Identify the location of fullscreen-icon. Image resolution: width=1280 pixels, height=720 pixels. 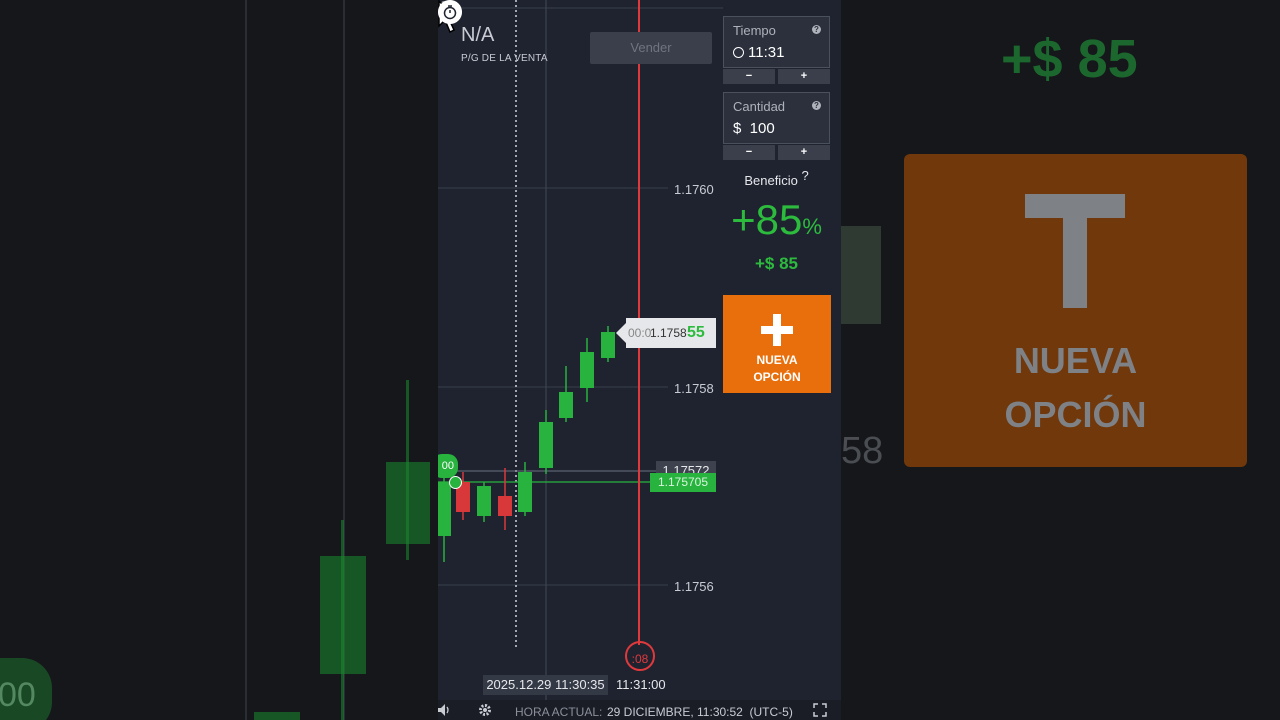
(820, 710).